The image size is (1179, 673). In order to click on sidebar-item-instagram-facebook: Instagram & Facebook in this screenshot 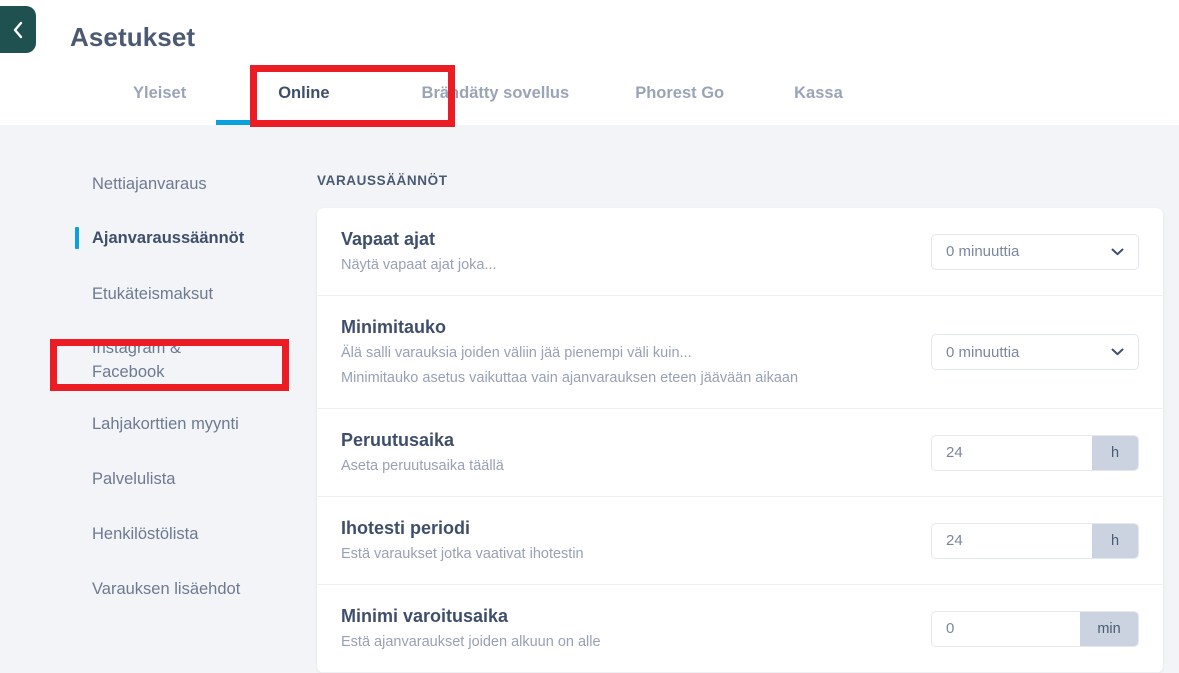, I will do `click(100, 360)`.